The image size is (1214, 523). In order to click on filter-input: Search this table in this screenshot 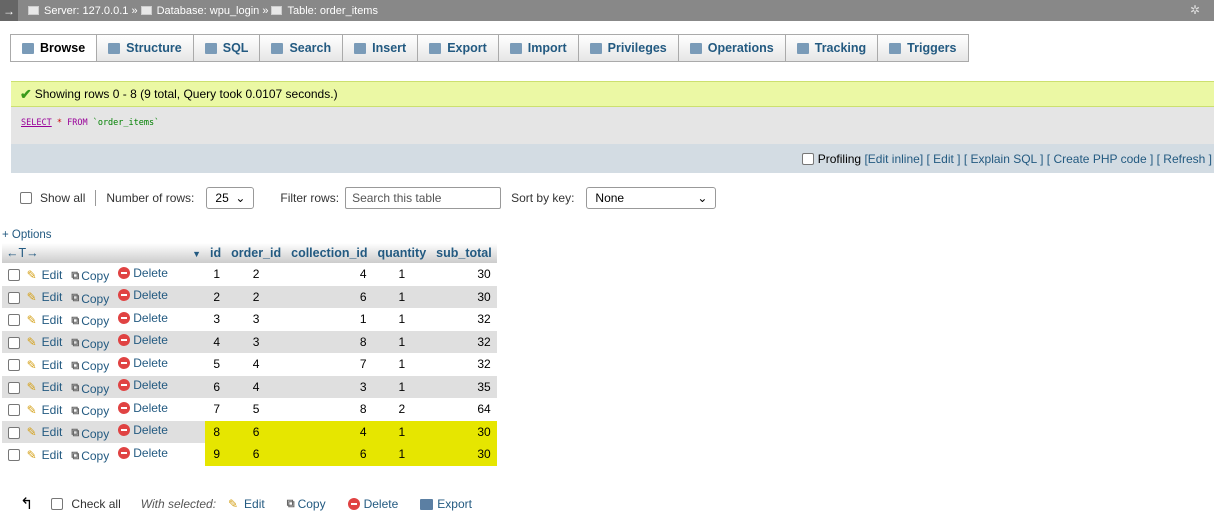, I will do `click(423, 198)`.